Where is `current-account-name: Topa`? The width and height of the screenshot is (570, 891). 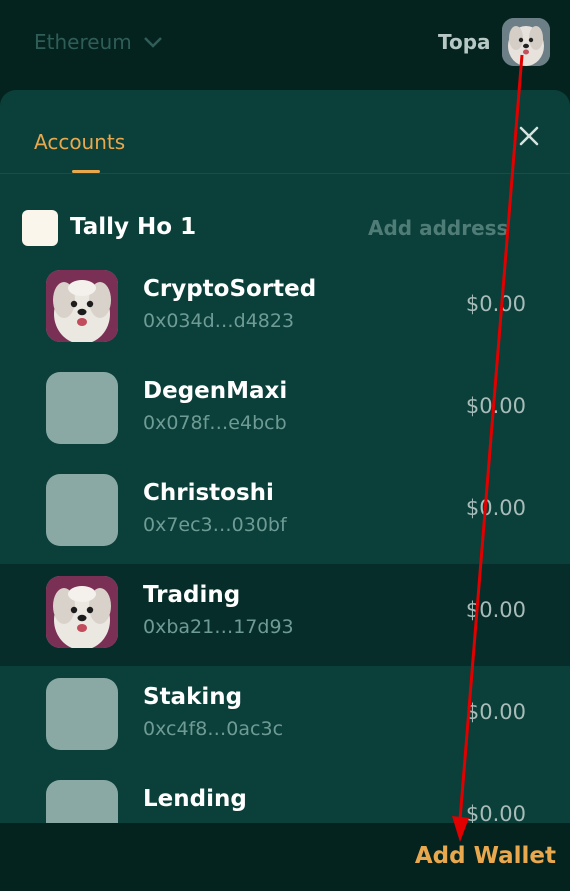 current-account-name: Topa is located at coordinates (464, 42).